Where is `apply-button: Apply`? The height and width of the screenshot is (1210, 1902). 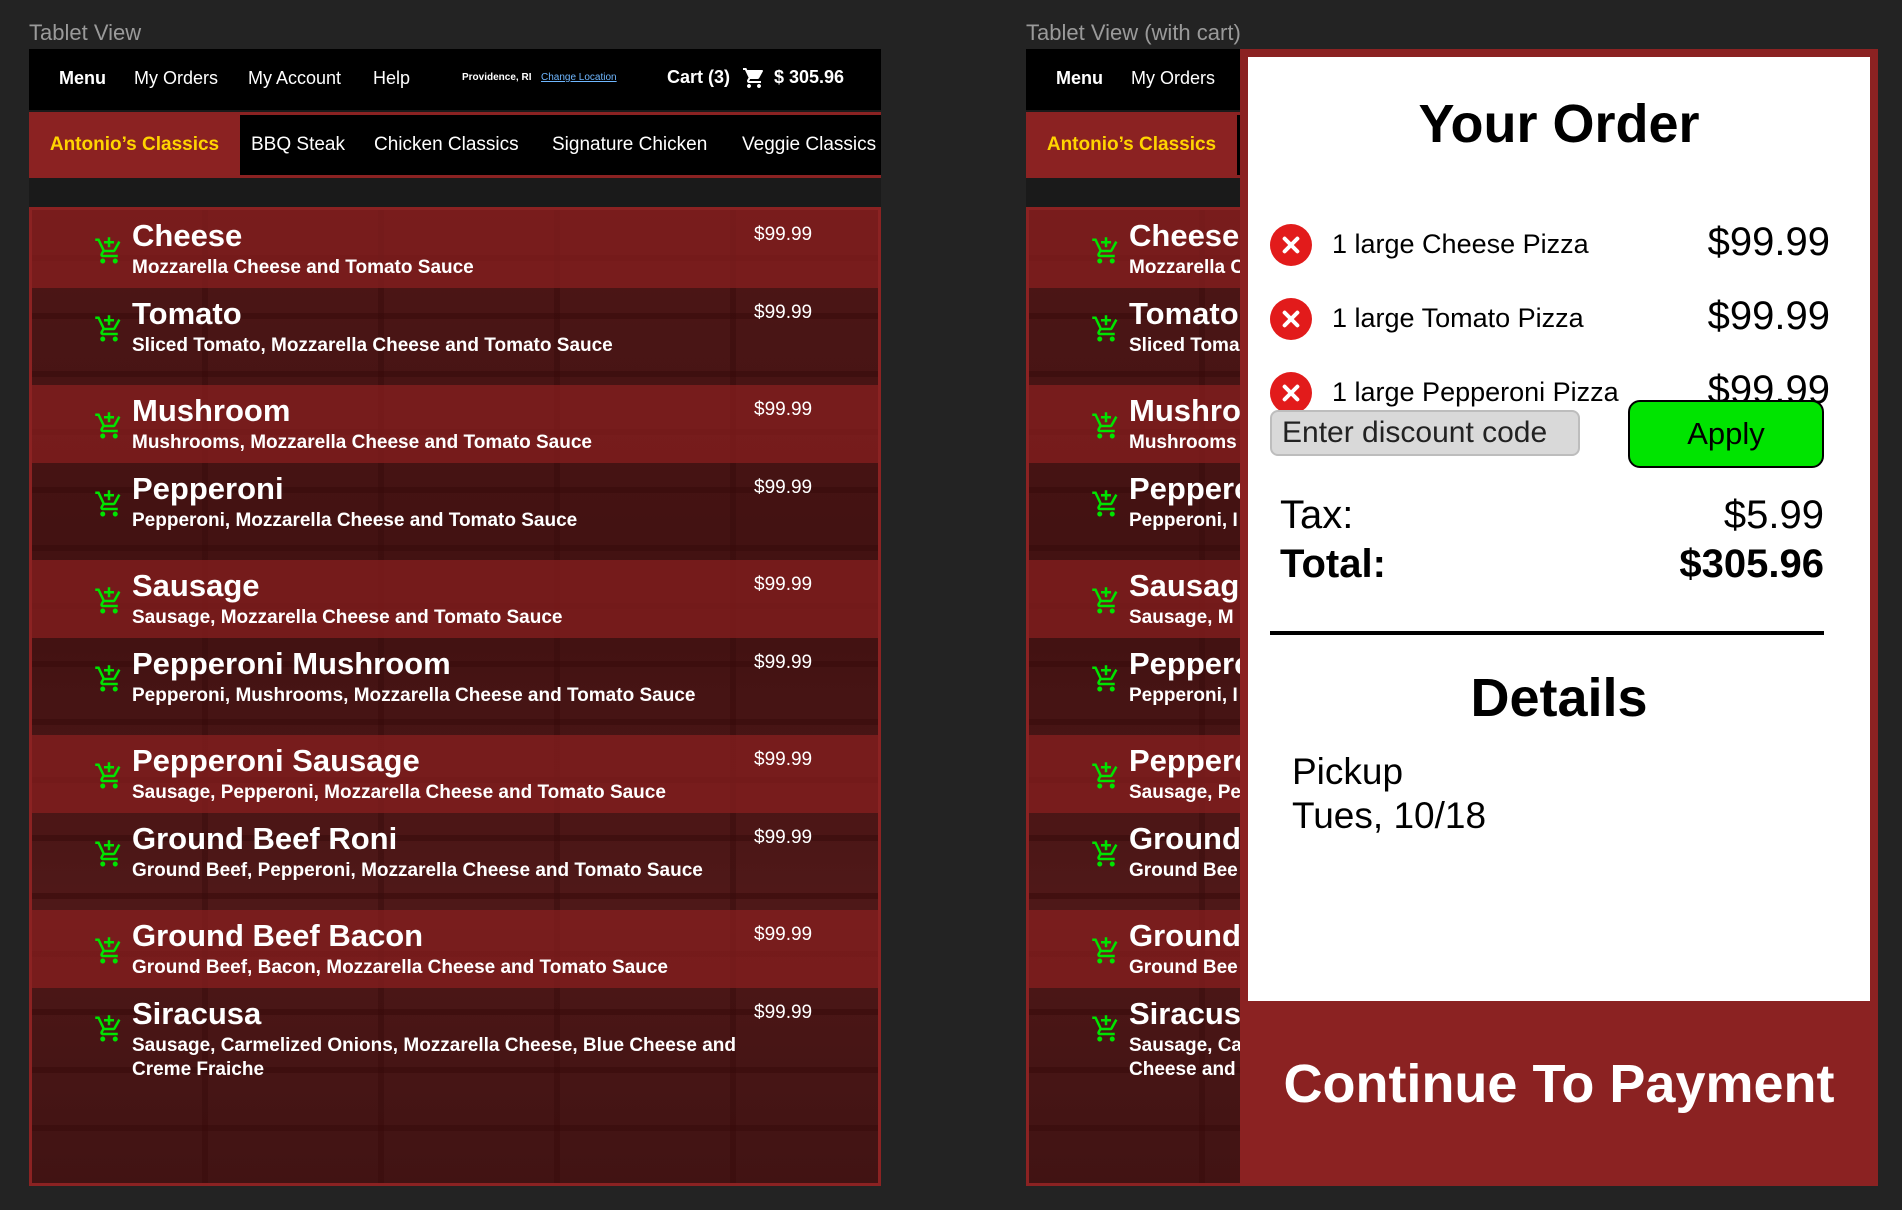
apply-button: Apply is located at coordinates (1726, 434).